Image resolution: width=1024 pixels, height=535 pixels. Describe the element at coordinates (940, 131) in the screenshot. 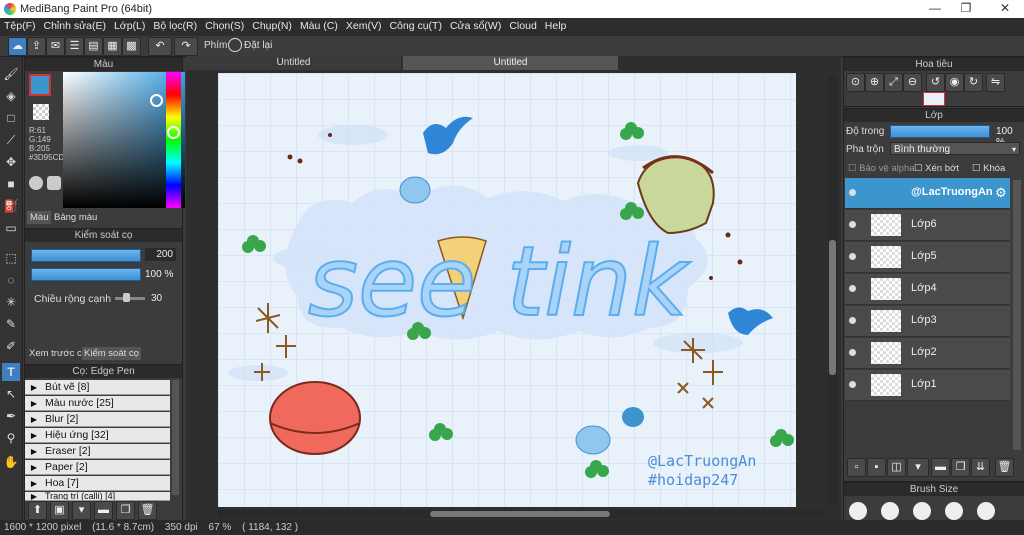

I see `layer-opacity-slider` at that location.